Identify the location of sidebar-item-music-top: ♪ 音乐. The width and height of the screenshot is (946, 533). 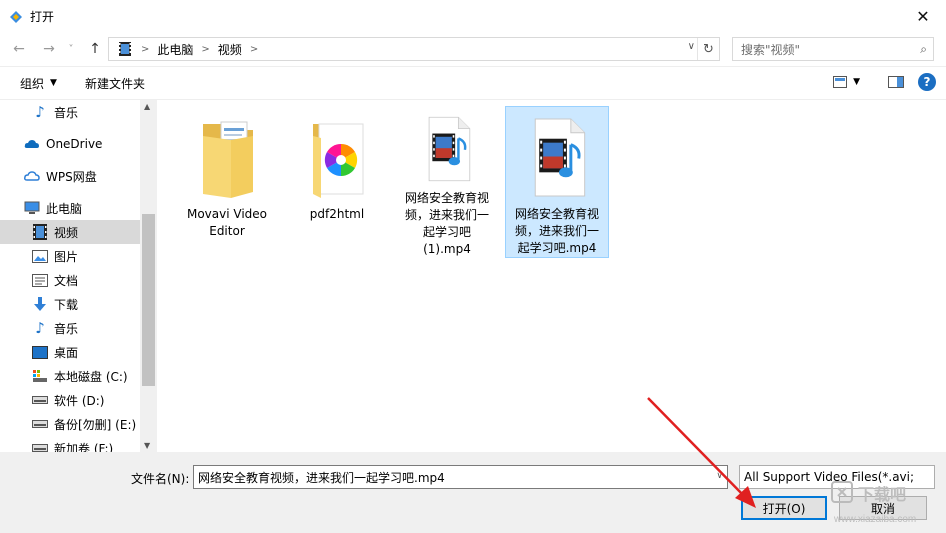
(70, 112).